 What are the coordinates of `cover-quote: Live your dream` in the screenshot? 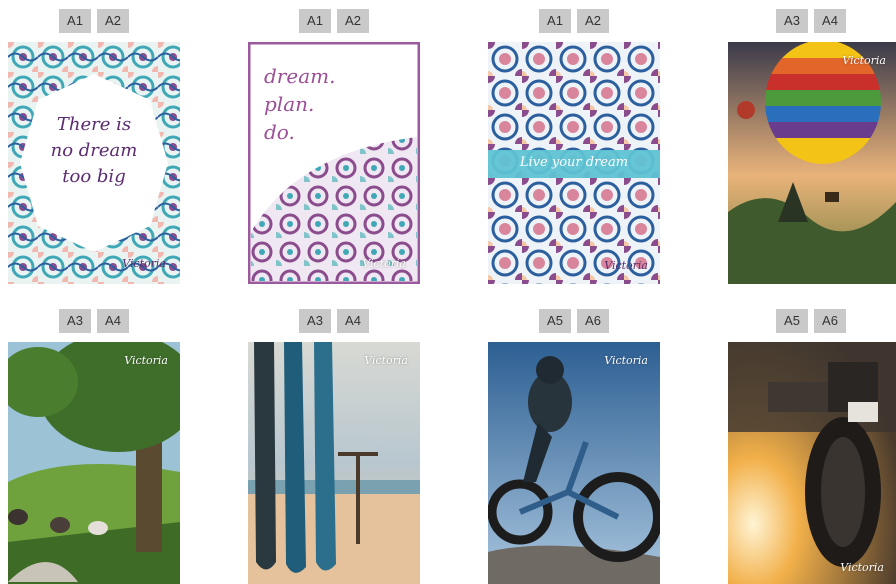 It's located at (574, 162).